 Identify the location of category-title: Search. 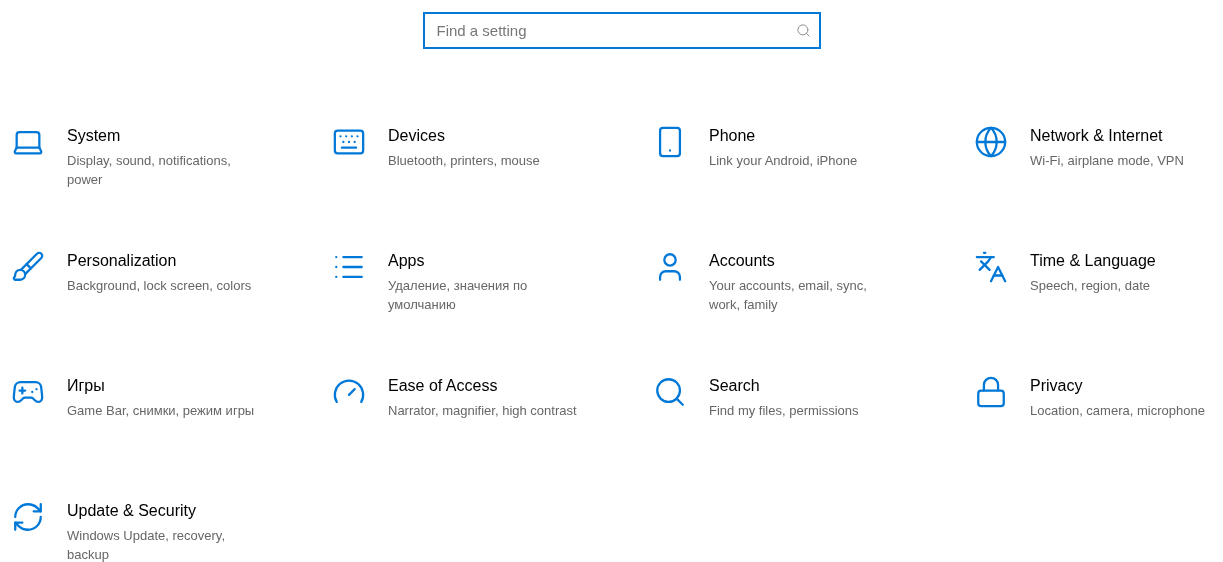
(784, 386).